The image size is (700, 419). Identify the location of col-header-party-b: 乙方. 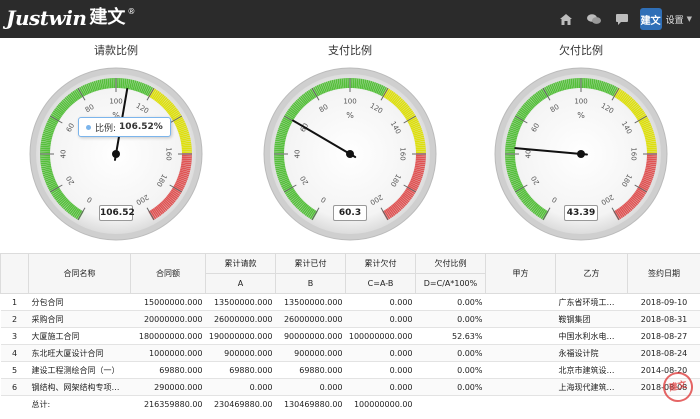
(591, 273).